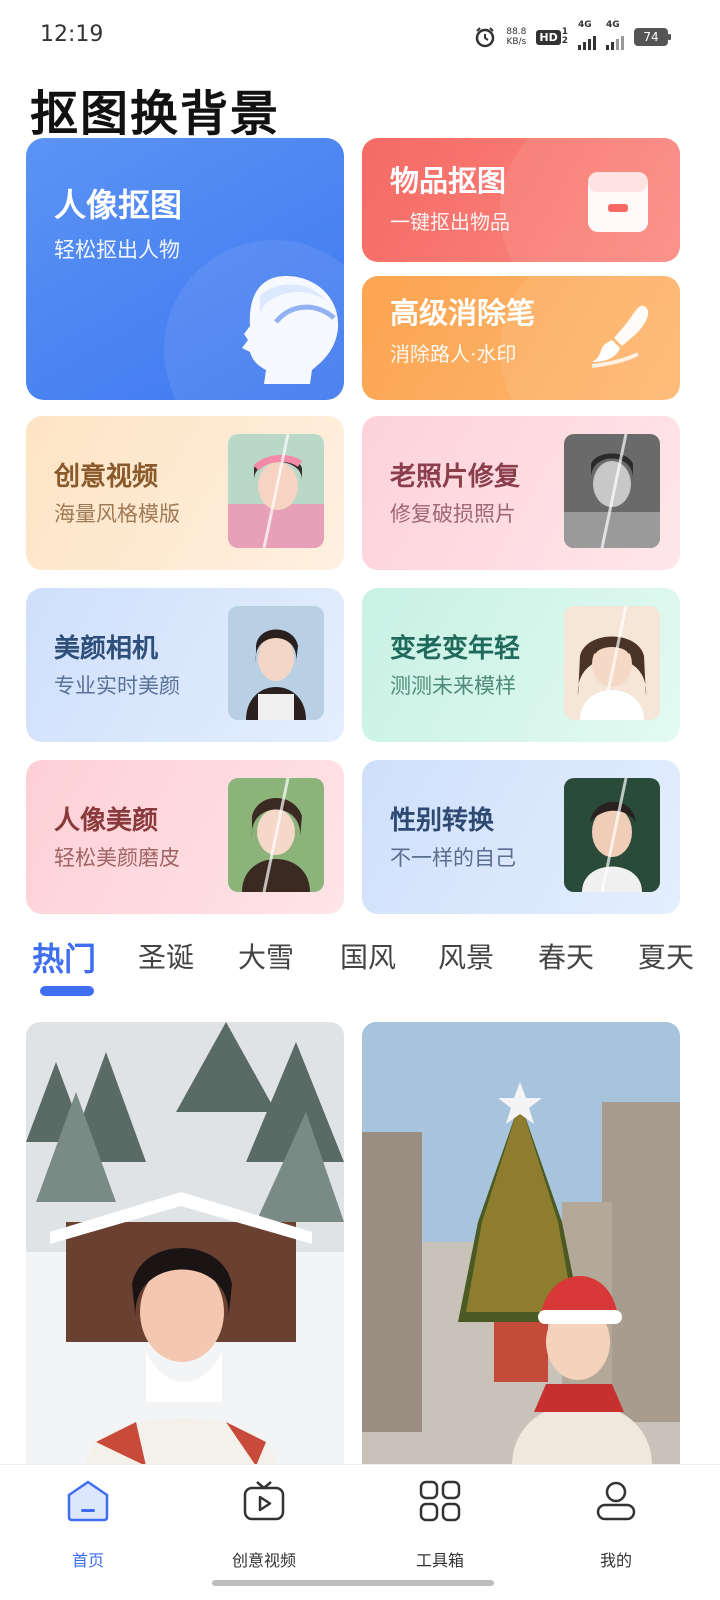 The image size is (720, 1600). Describe the element at coordinates (620, 336) in the screenshot. I see `brush-icon` at that location.